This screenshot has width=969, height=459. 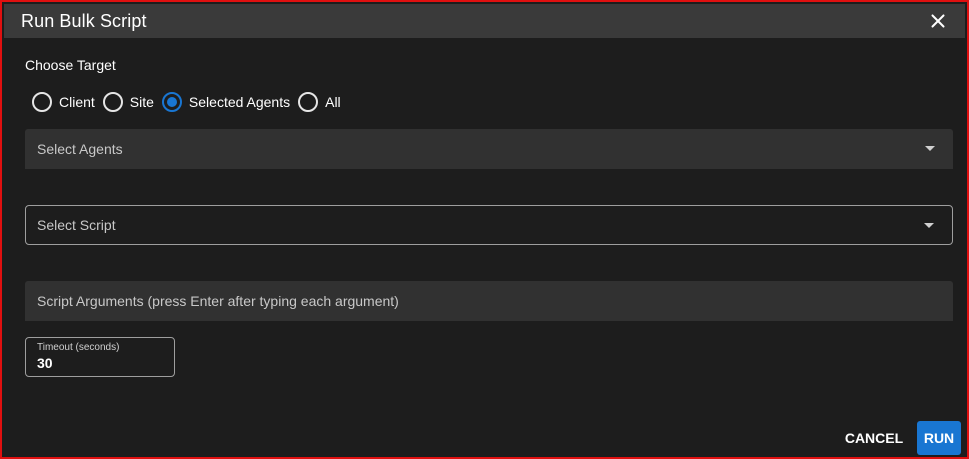 I want to click on radio-client: Client, so click(x=63, y=102).